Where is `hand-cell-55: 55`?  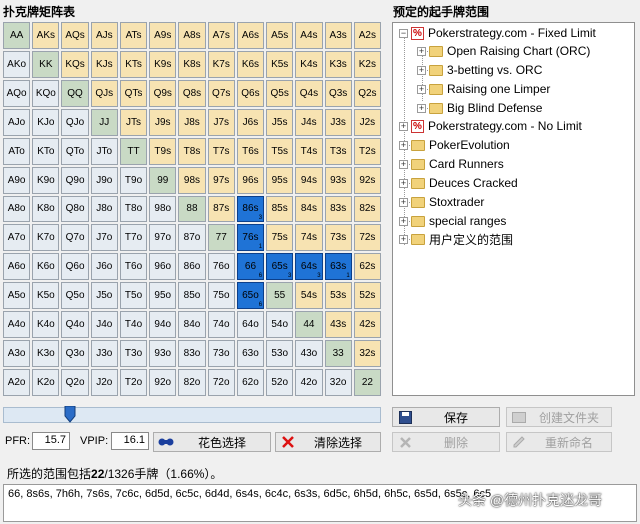 hand-cell-55: 55 is located at coordinates (280, 296).